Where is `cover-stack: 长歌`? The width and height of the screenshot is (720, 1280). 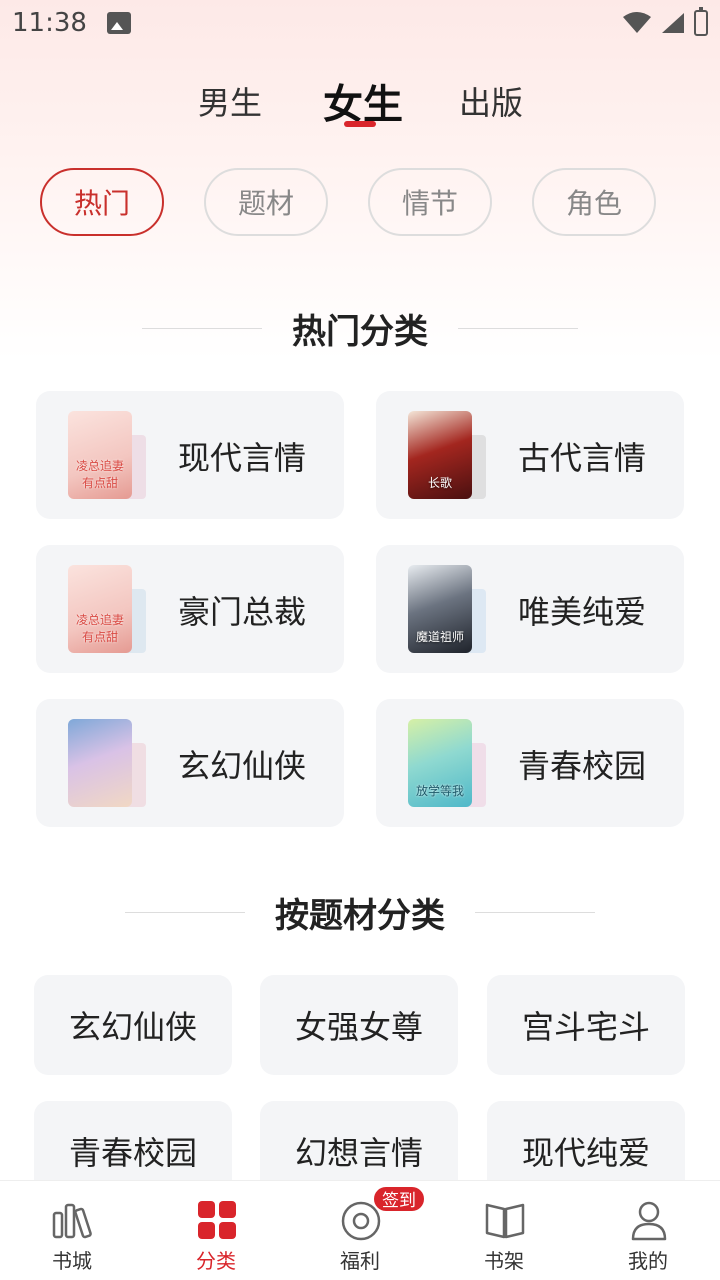
cover-stack: 长歌 is located at coordinates (447, 455).